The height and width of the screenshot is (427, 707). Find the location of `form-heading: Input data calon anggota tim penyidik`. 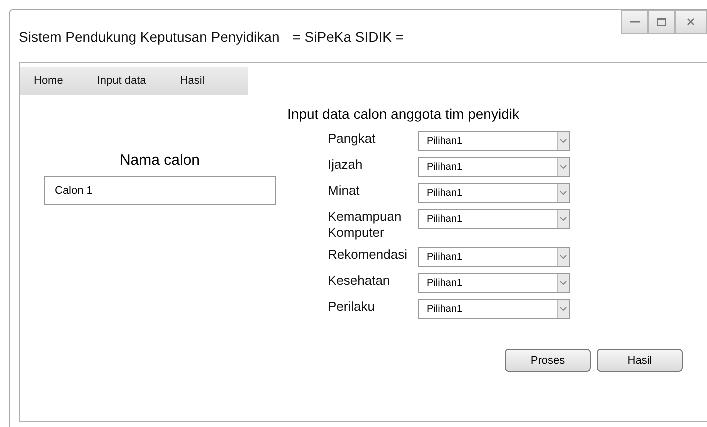

form-heading: Input data calon anggota tim penyidik is located at coordinates (403, 114).